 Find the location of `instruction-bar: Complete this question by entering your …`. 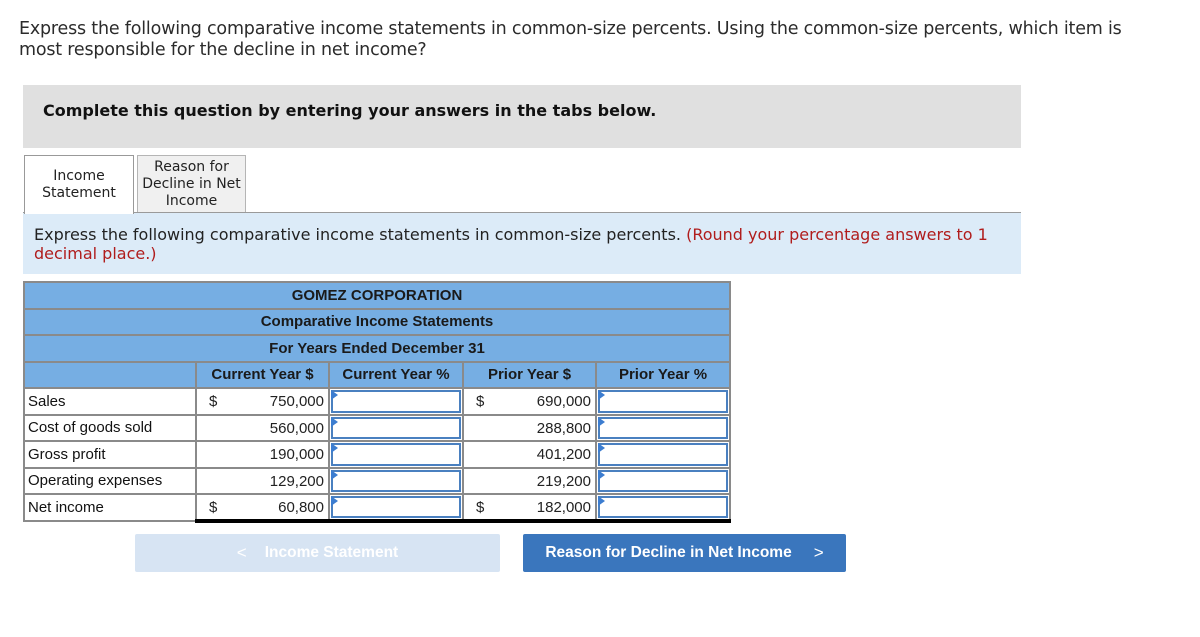

instruction-bar: Complete this question by entering your … is located at coordinates (522, 116).